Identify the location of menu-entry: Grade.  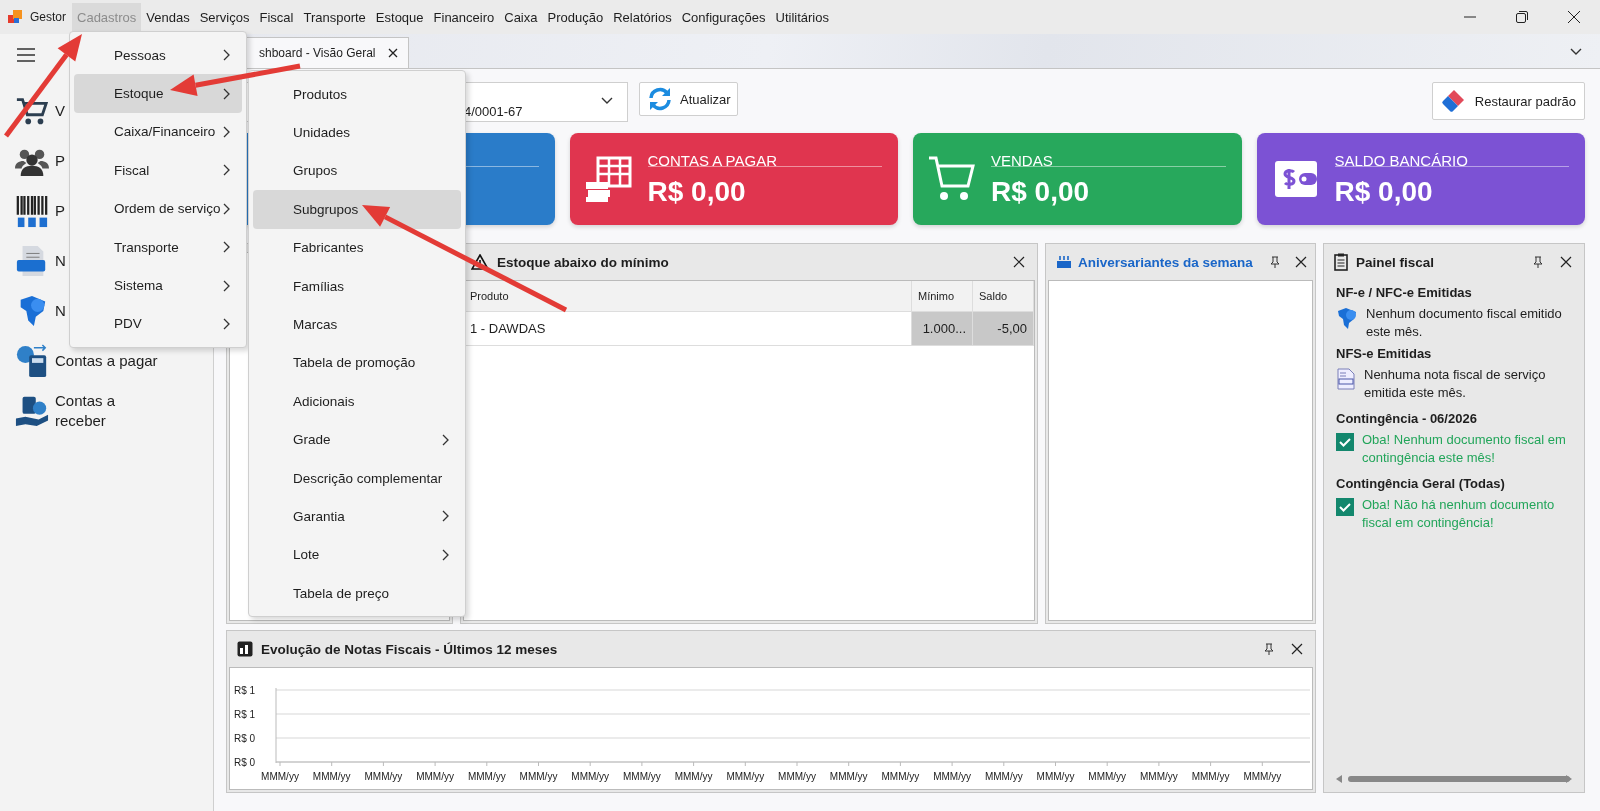
(357, 439).